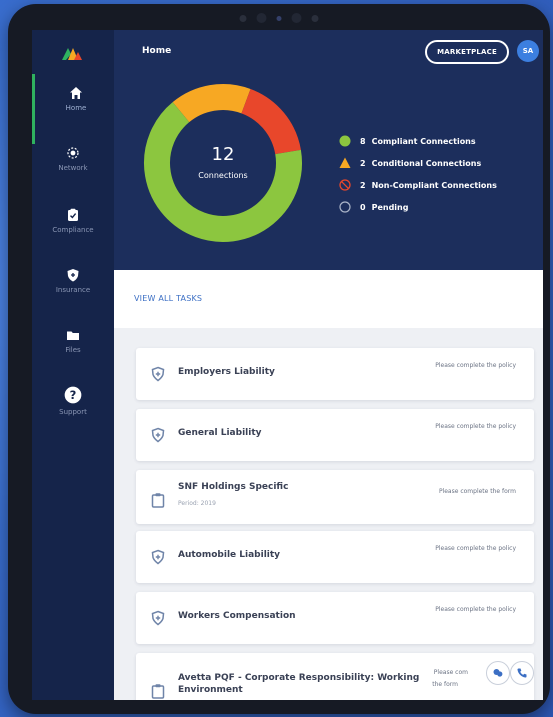 This screenshot has width=553, height=717. I want to click on sidebar-item-compliance: Compliance, so click(73, 233).